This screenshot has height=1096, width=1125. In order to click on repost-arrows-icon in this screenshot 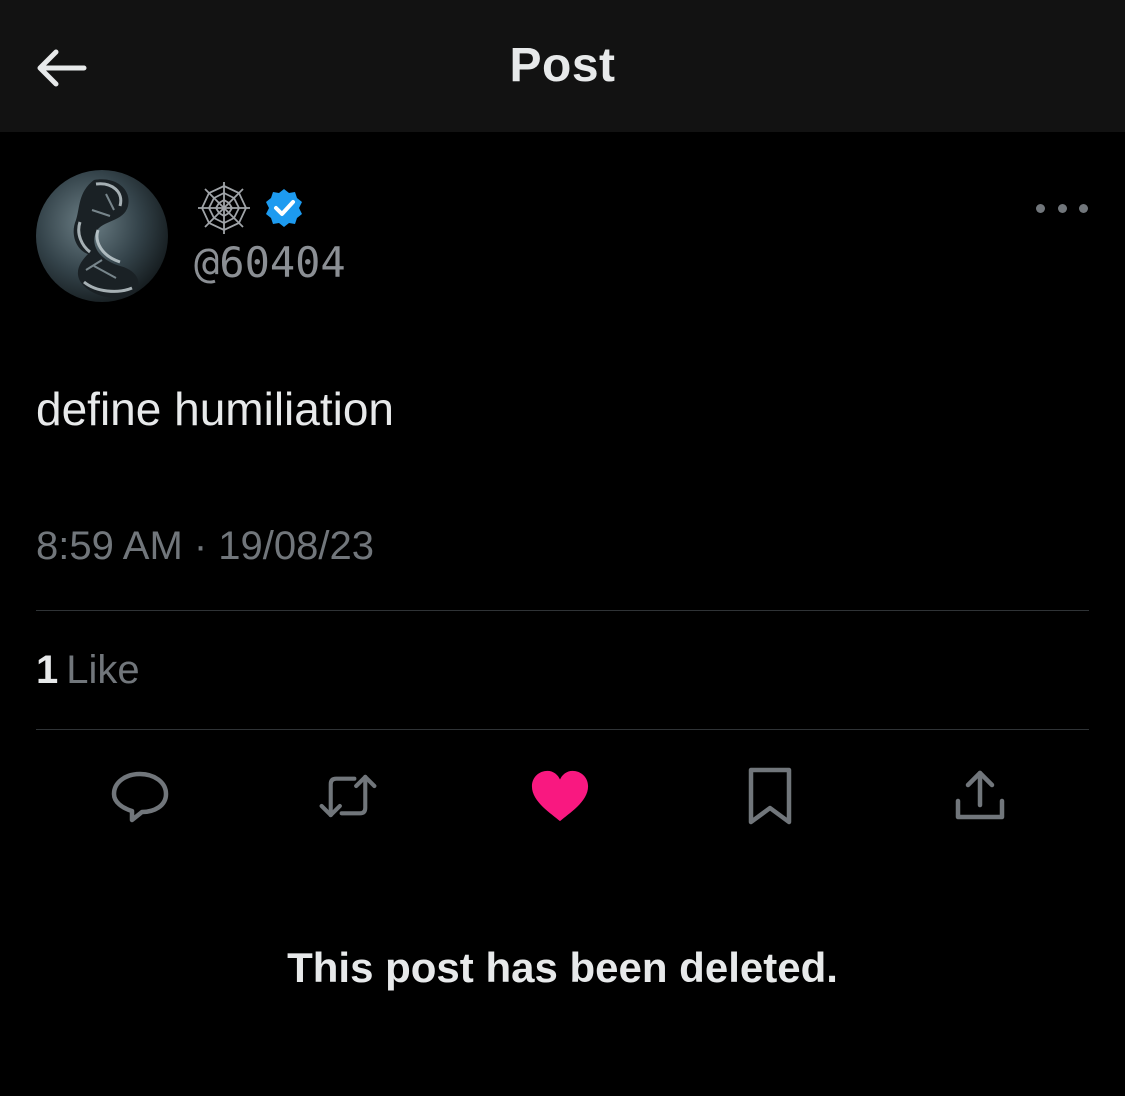, I will do `click(348, 796)`.